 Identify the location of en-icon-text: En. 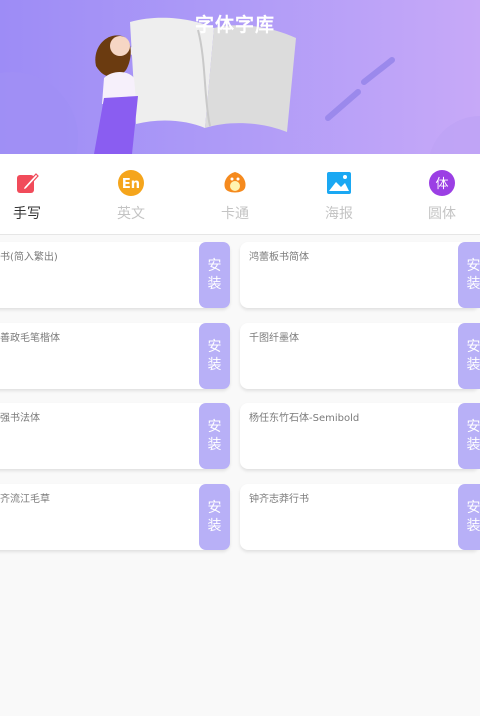
(131, 184).